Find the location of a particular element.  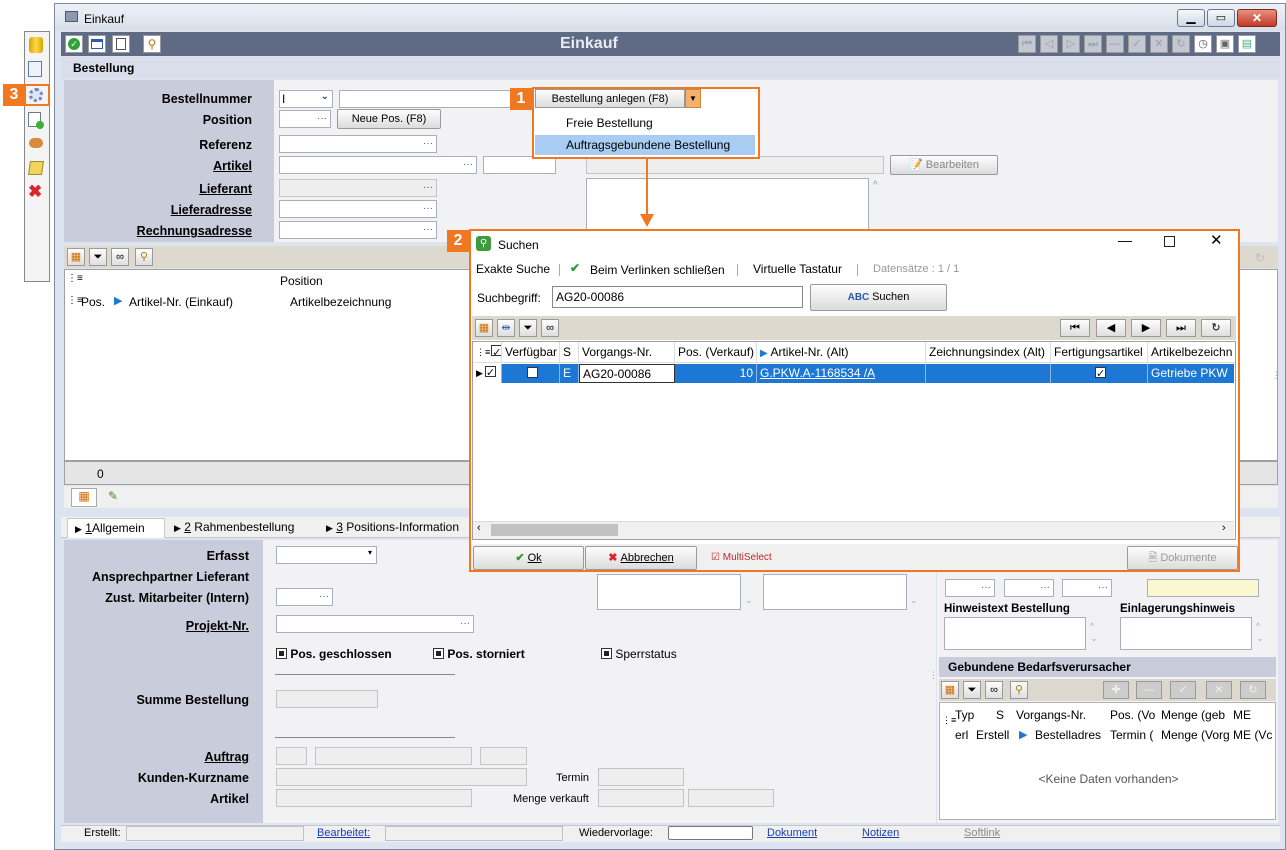

maximize-button: ▭ is located at coordinates (1221, 18).